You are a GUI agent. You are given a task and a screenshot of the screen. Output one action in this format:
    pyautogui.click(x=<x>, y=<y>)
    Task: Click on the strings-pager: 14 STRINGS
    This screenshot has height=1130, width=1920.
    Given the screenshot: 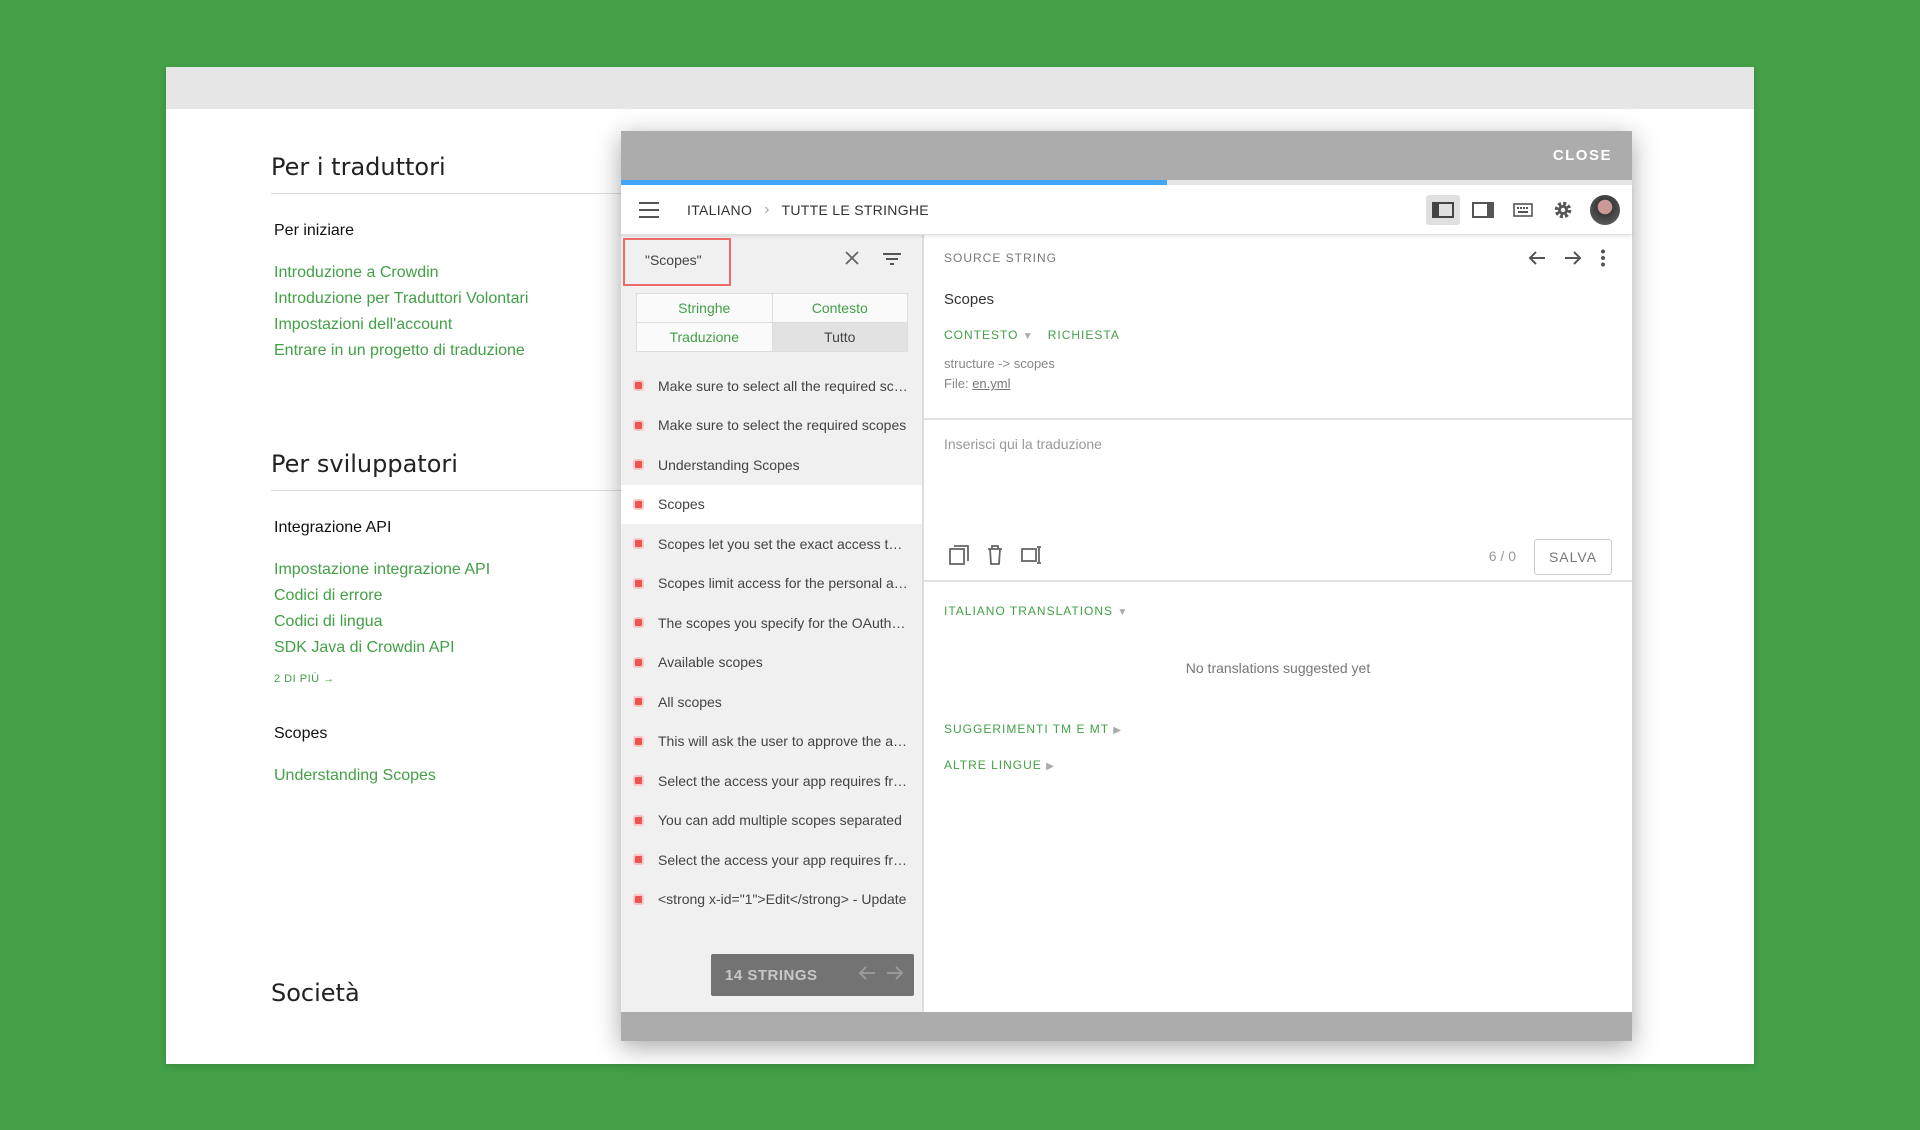 What is the action you would take?
    pyautogui.click(x=812, y=975)
    